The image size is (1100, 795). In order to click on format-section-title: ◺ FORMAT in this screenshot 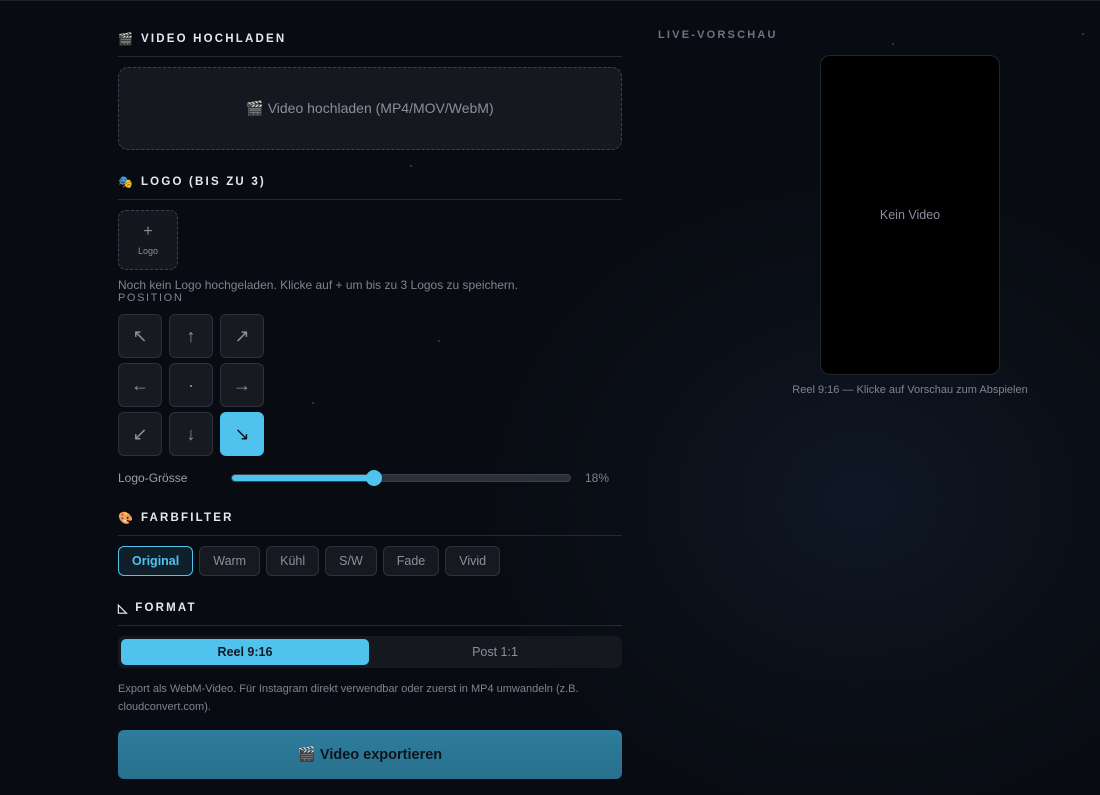, I will do `click(370, 613)`.